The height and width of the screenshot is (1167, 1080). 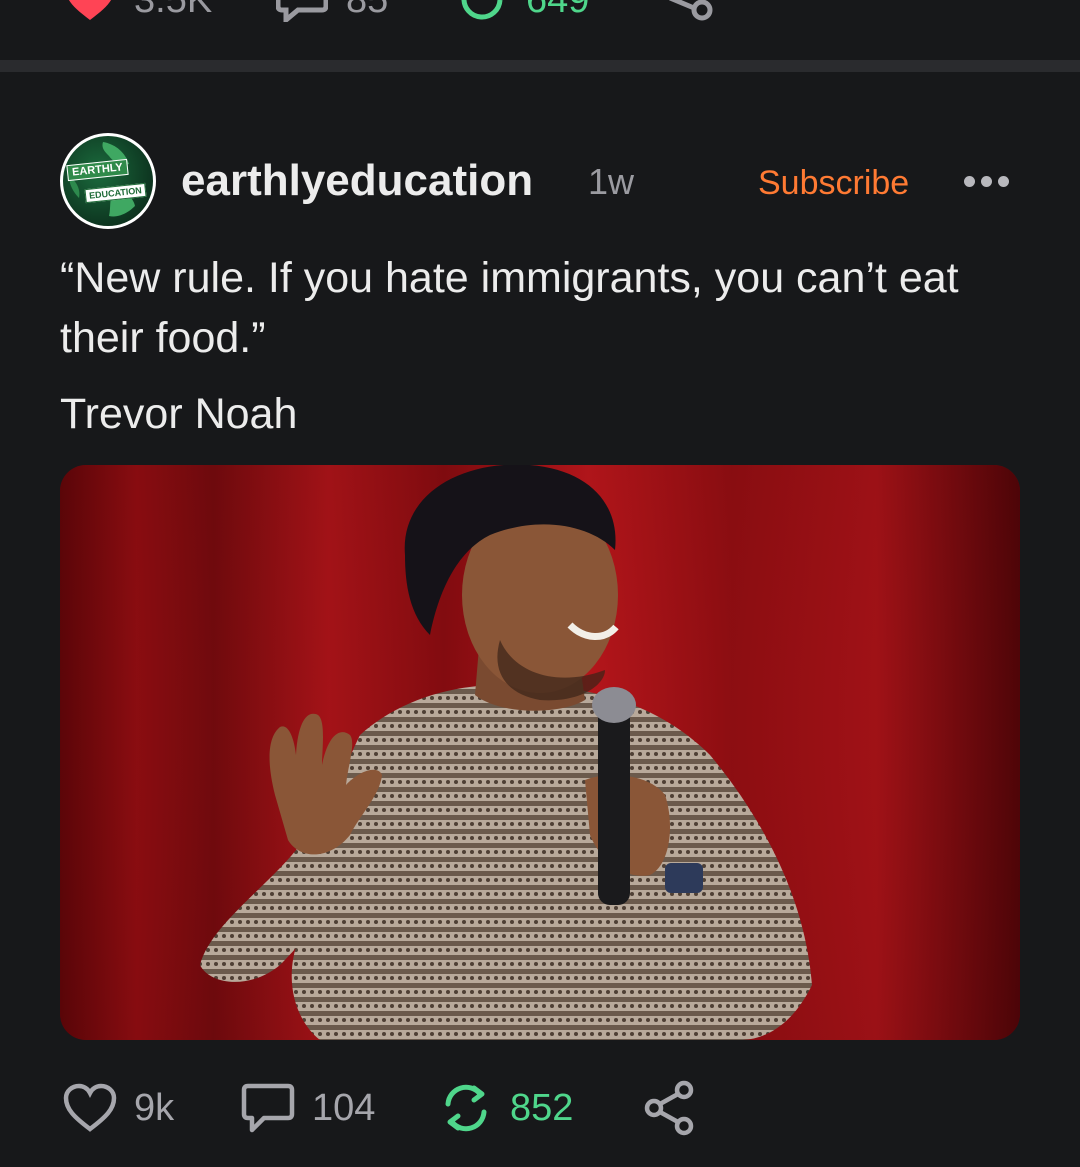 What do you see at coordinates (118, 1108) in the screenshot?
I see `like-button: 9k` at bounding box center [118, 1108].